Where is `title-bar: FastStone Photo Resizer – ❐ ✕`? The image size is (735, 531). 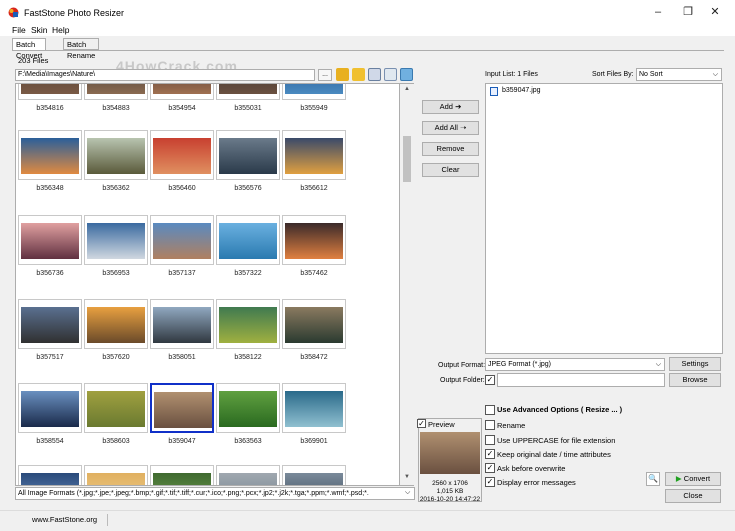 title-bar: FastStone Photo Resizer – ❐ ✕ is located at coordinates (367, 12).